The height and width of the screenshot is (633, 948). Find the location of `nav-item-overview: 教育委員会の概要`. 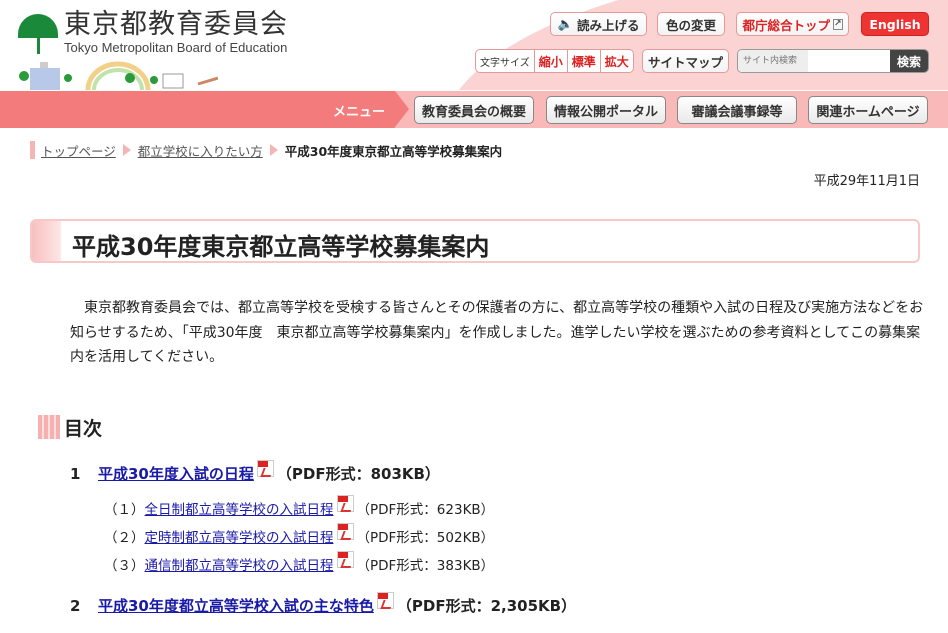

nav-item-overview: 教育委員会の概要 is located at coordinates (474, 110).